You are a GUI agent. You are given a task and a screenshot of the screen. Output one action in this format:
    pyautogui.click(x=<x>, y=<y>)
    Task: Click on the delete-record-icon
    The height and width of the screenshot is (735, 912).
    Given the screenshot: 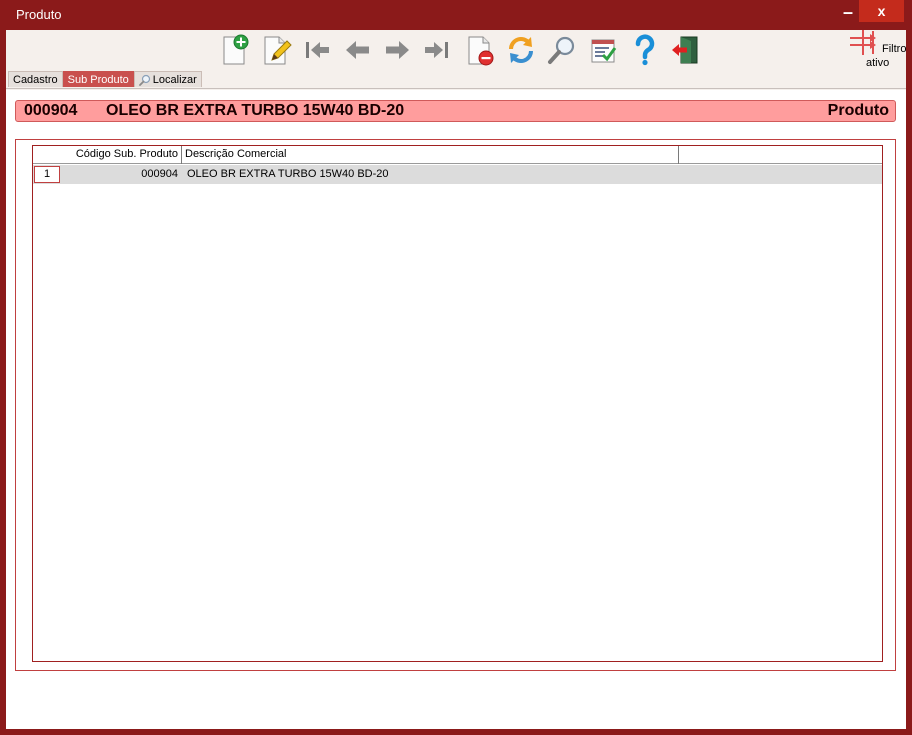 What is the action you would take?
    pyautogui.click(x=481, y=51)
    